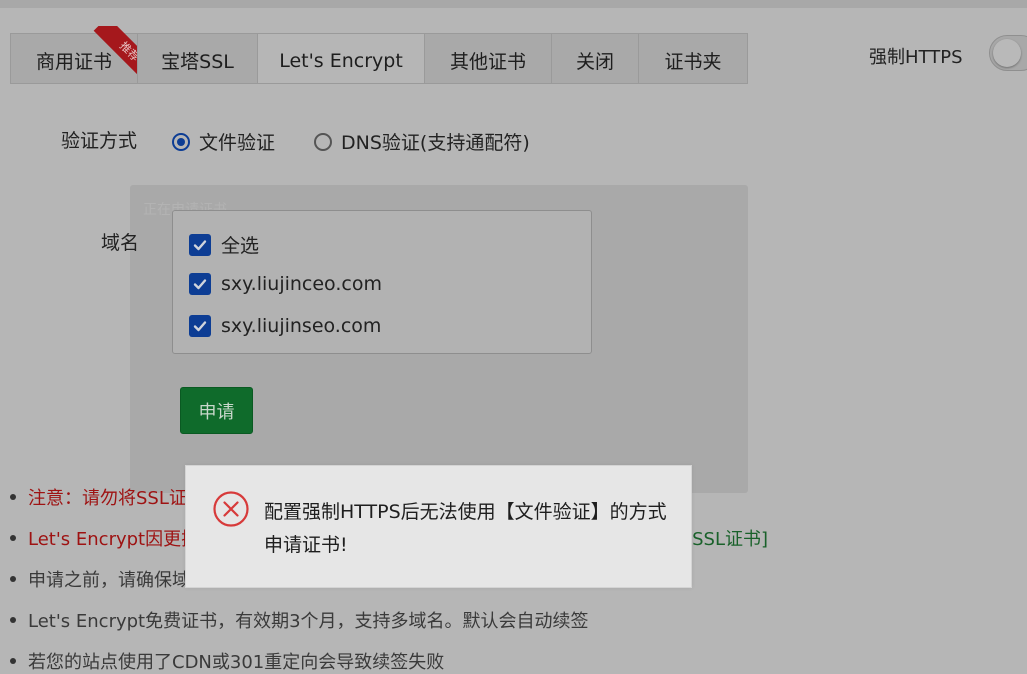 The image size is (1027, 674). I want to click on recommend-ribbon: 推荐, so click(113, 56).